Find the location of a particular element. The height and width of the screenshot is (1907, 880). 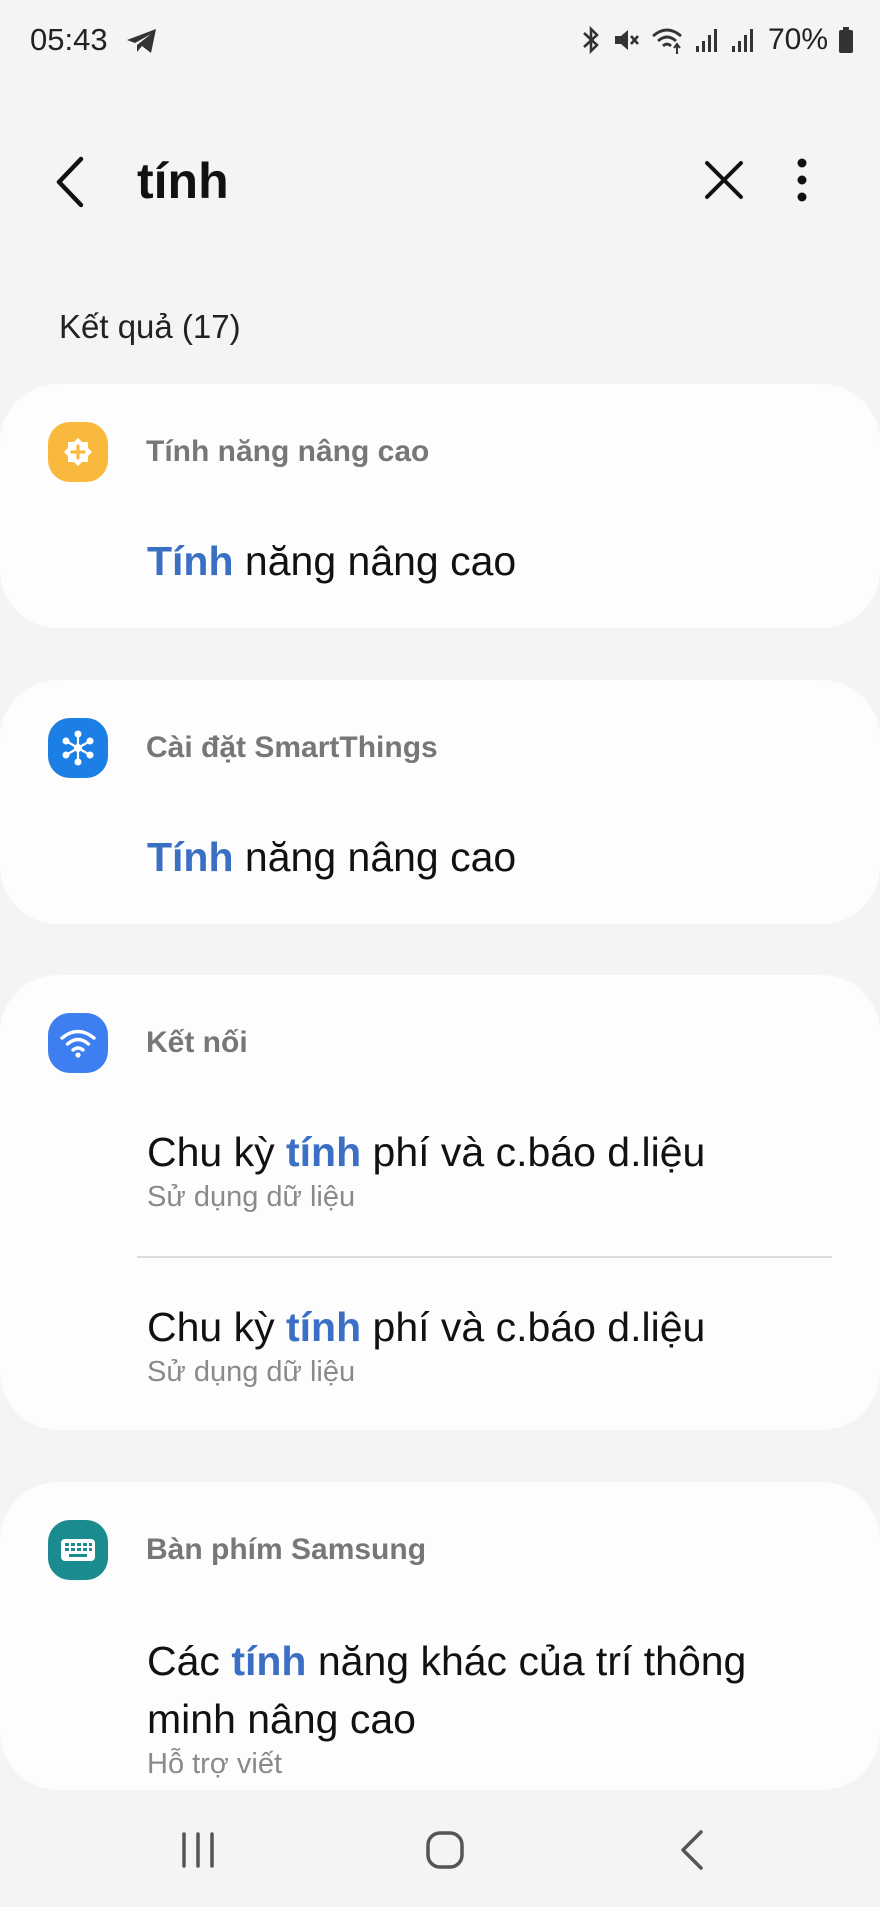

navigation-bar is located at coordinates (440, 1848).